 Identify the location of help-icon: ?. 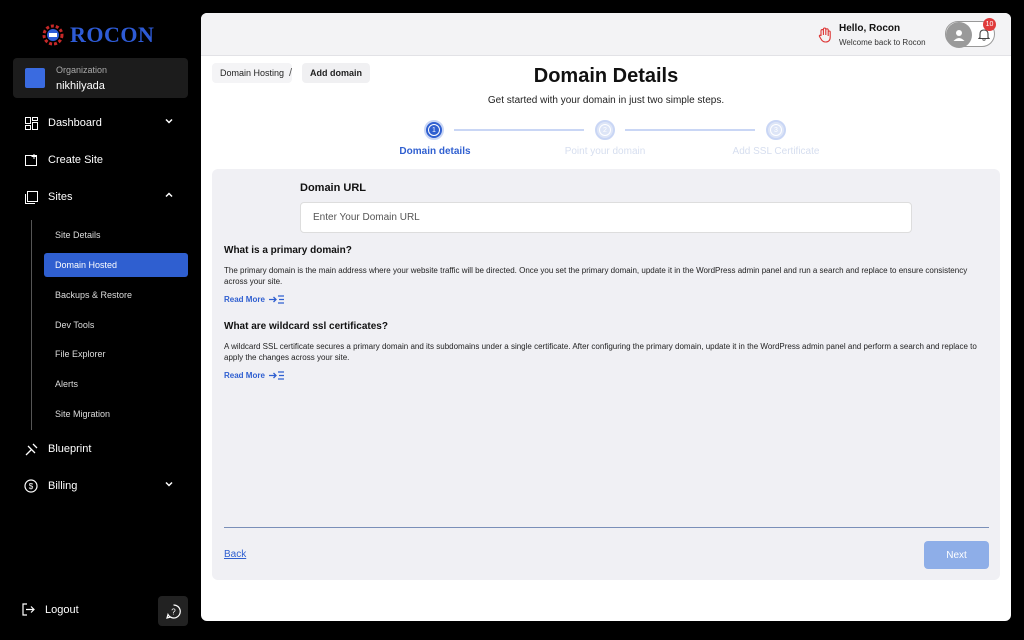
(173, 611).